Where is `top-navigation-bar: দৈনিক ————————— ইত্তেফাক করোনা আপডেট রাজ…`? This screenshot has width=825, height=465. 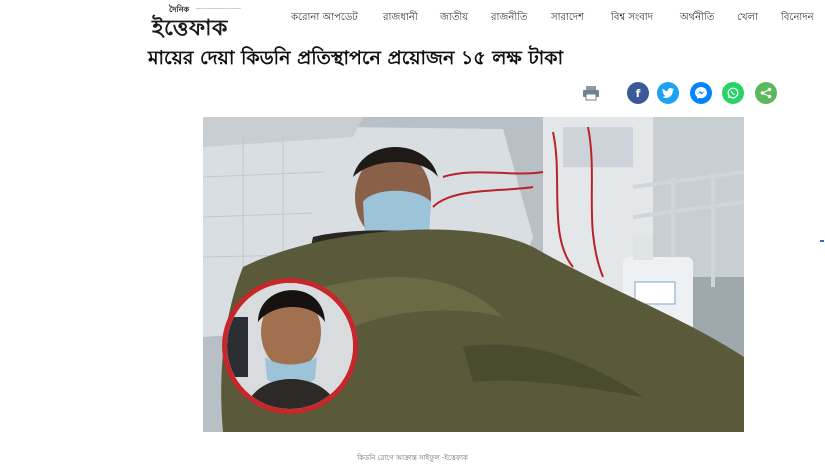 top-navigation-bar: দৈনিক ————————— ইত্তেফাক করোনা আপডেট রাজ… is located at coordinates (412, 20).